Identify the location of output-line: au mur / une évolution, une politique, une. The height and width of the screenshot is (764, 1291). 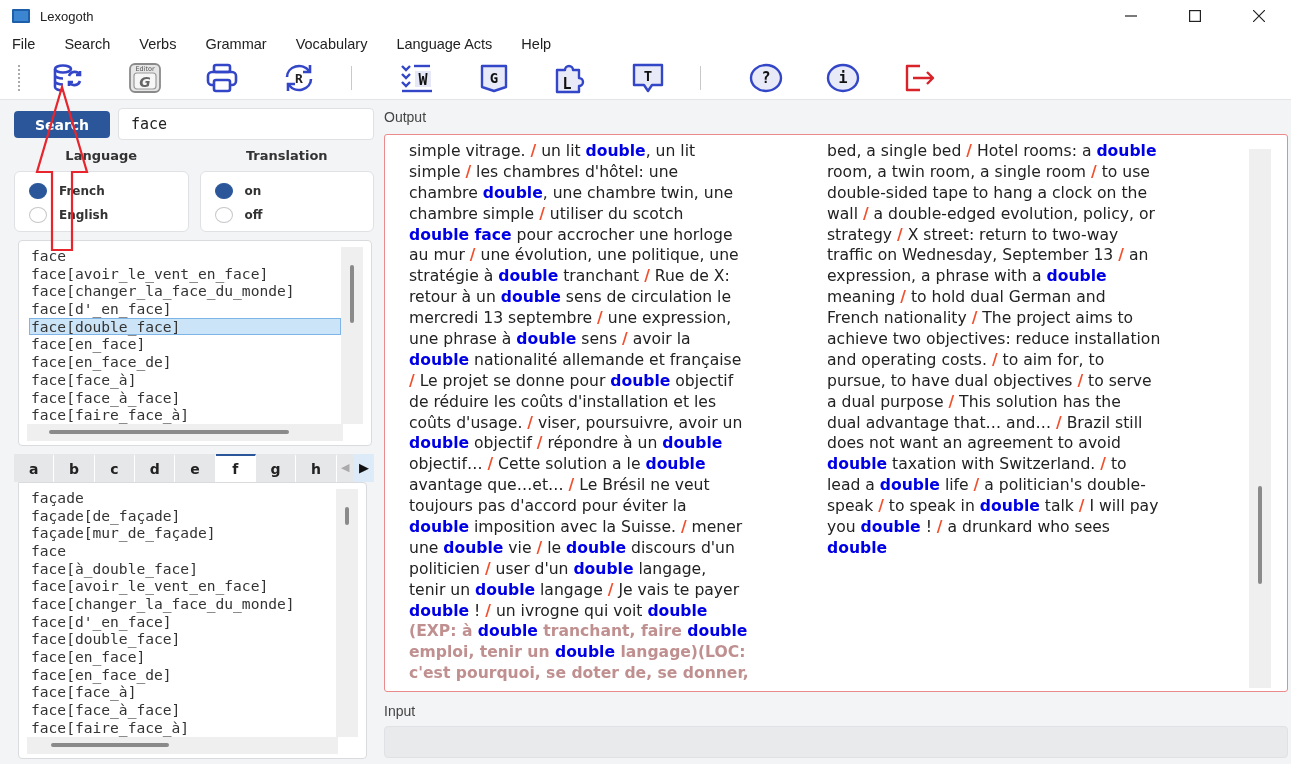
(574, 256).